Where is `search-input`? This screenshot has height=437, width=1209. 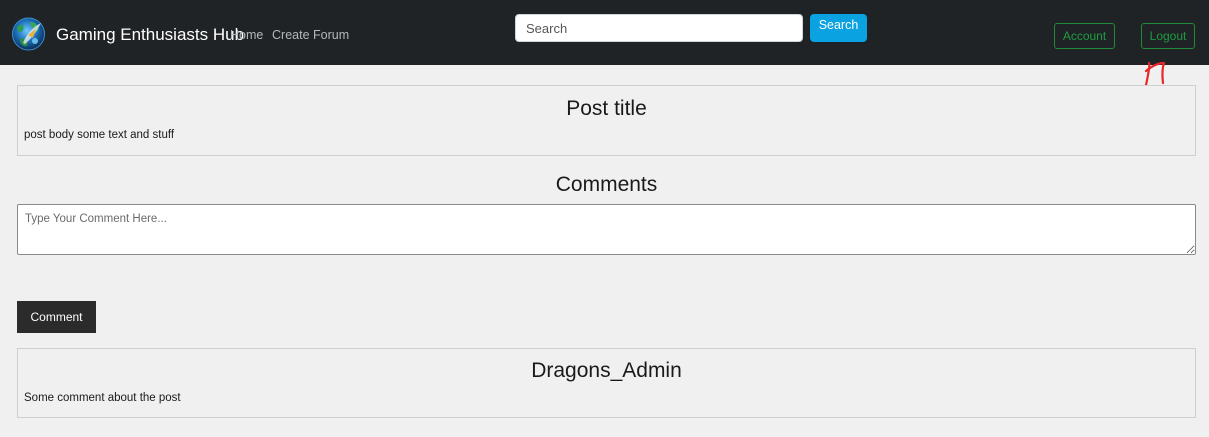 search-input is located at coordinates (659, 28).